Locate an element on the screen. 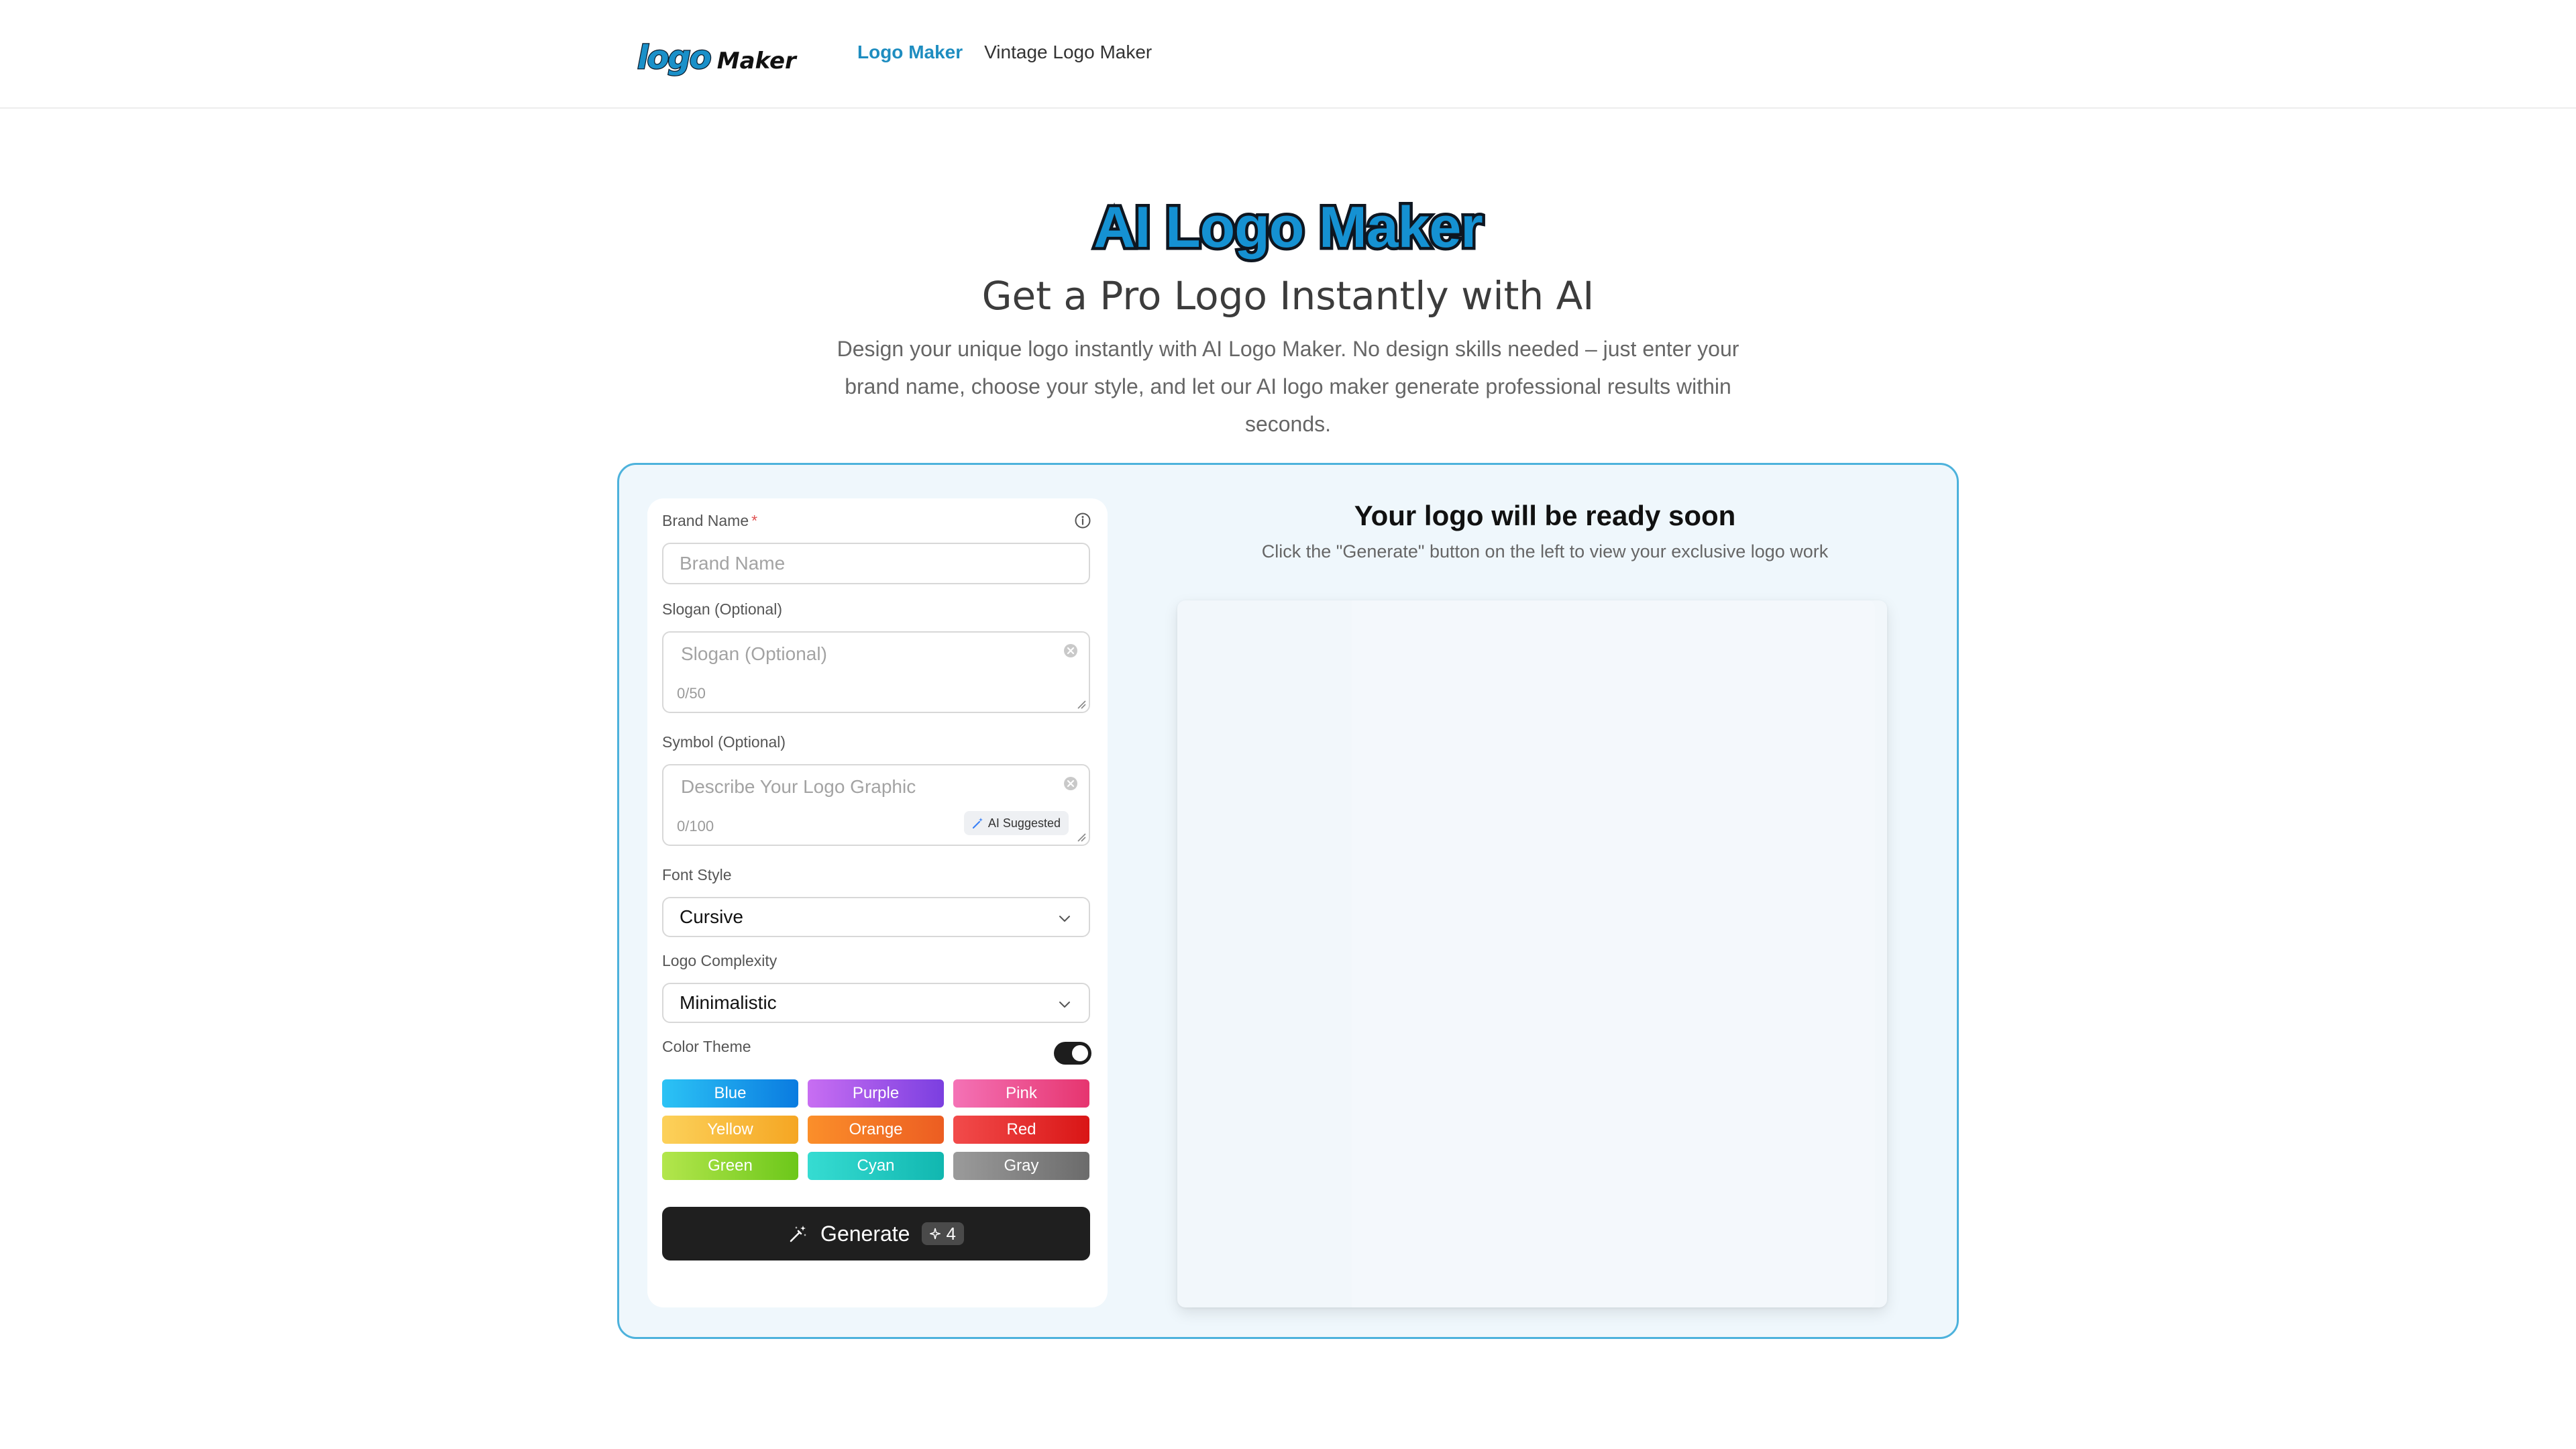 The height and width of the screenshot is (1449, 2576). generate-button: Generate 4 is located at coordinates (876, 1233).